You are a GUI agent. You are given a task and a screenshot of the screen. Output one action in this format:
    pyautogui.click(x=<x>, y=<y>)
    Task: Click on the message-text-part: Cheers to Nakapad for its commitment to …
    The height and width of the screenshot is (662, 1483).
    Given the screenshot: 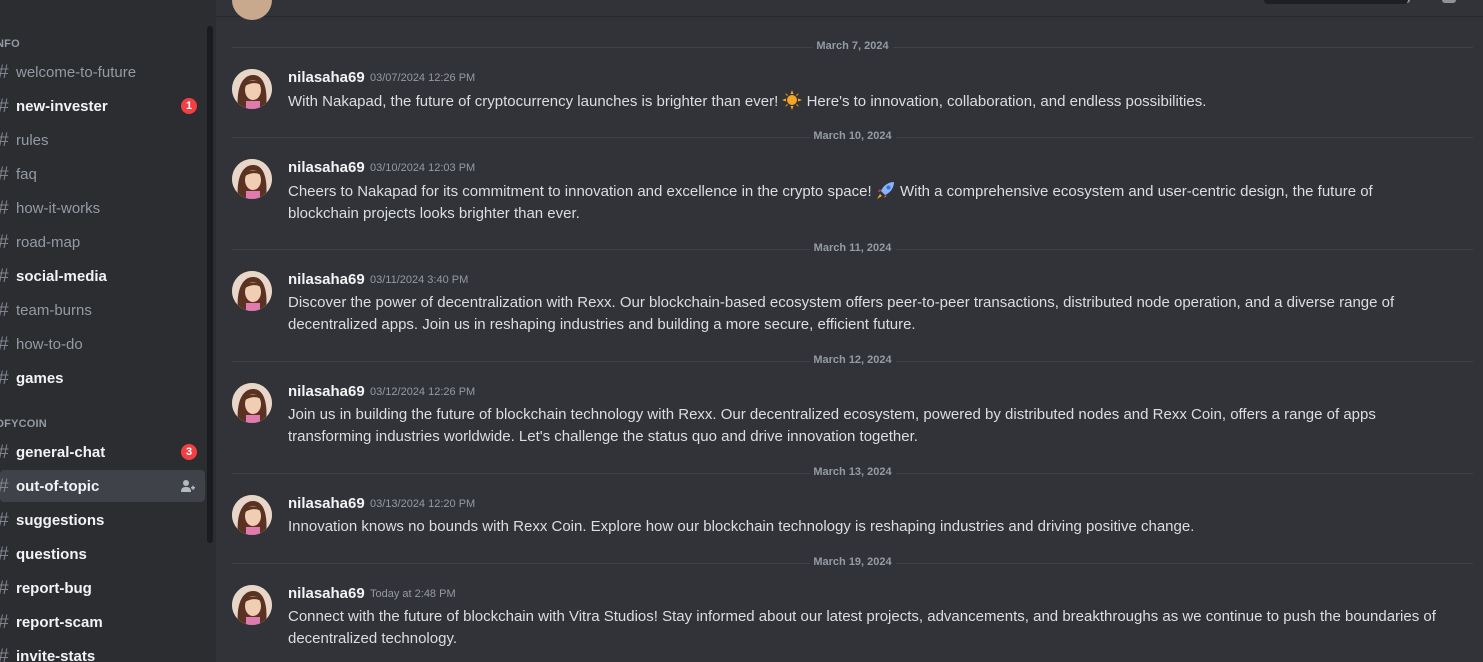 What is the action you would take?
    pyautogui.click(x=580, y=191)
    